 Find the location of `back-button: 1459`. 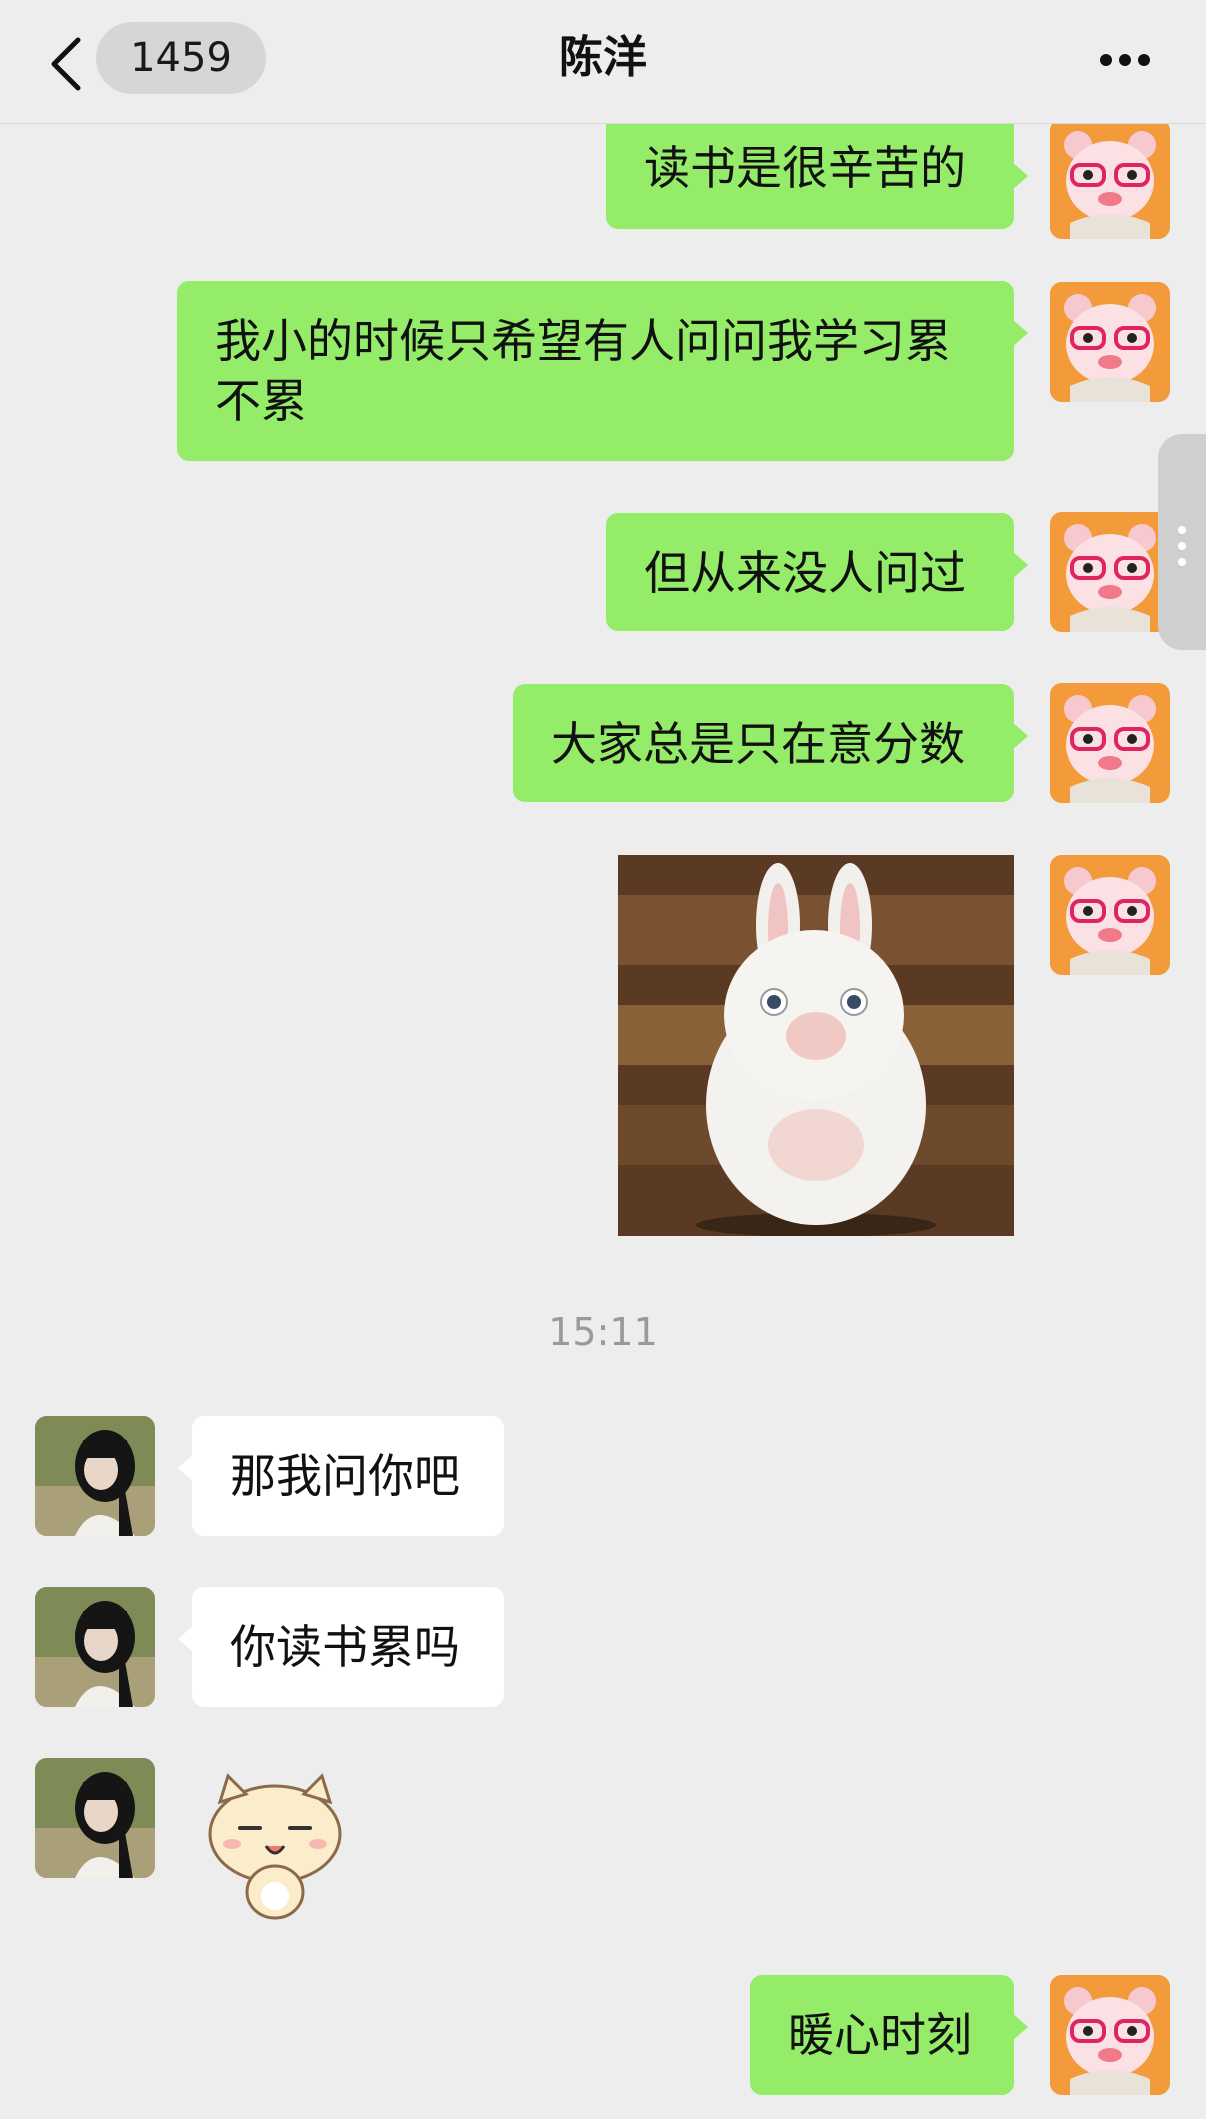

back-button: 1459 is located at coordinates (153, 60).